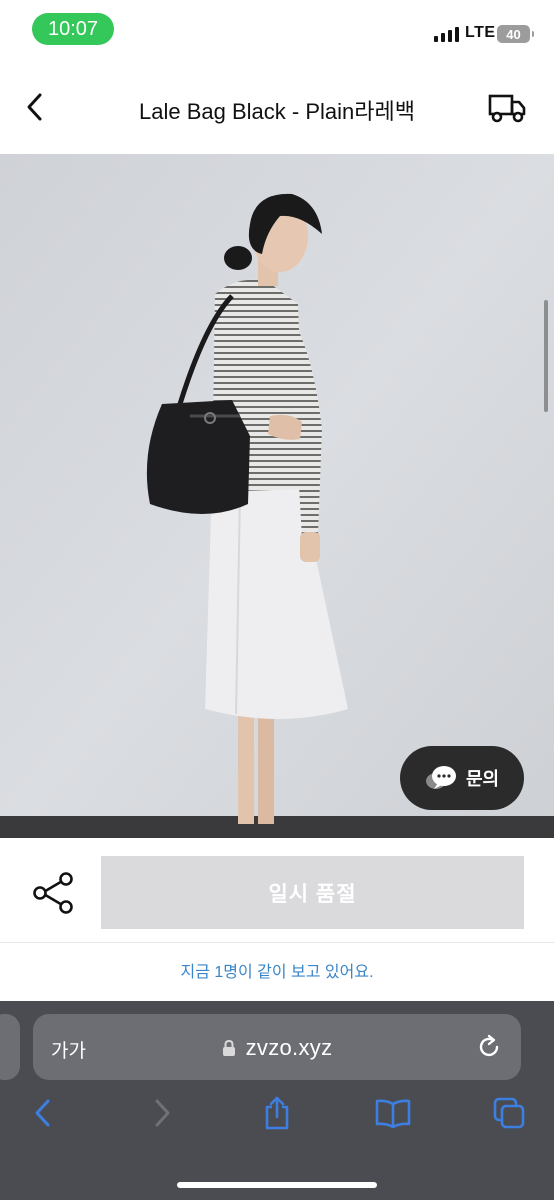 The image size is (554, 1200). What do you see at coordinates (10, 1047) in the screenshot?
I see `previous-tab` at bounding box center [10, 1047].